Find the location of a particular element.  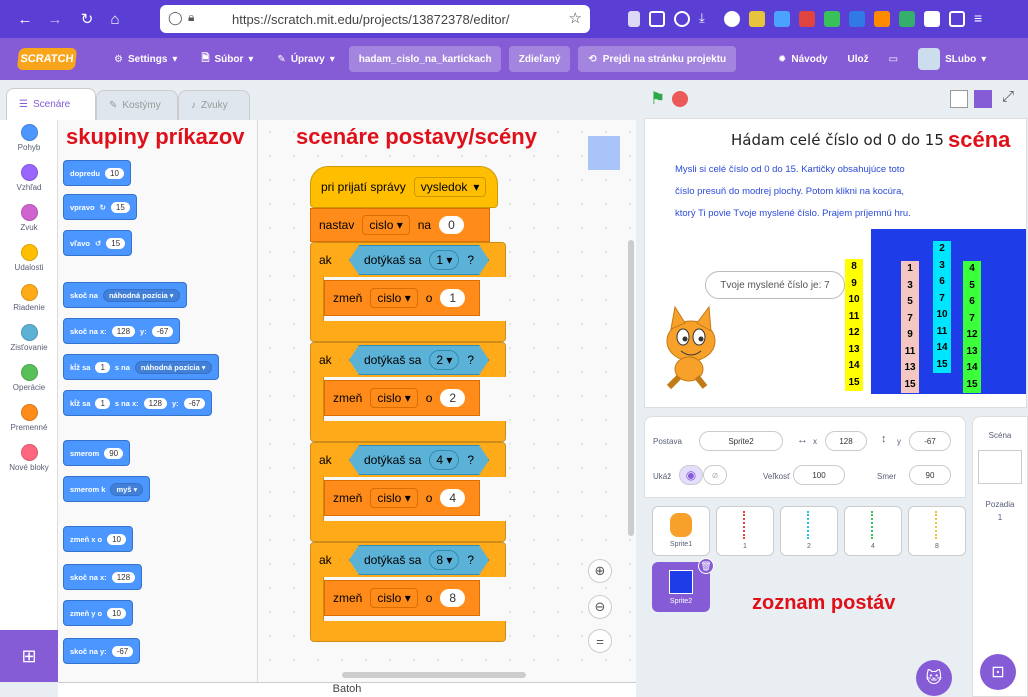

change-variable-block: zmeň cislo ▾ o 1 is located at coordinates (402, 298).